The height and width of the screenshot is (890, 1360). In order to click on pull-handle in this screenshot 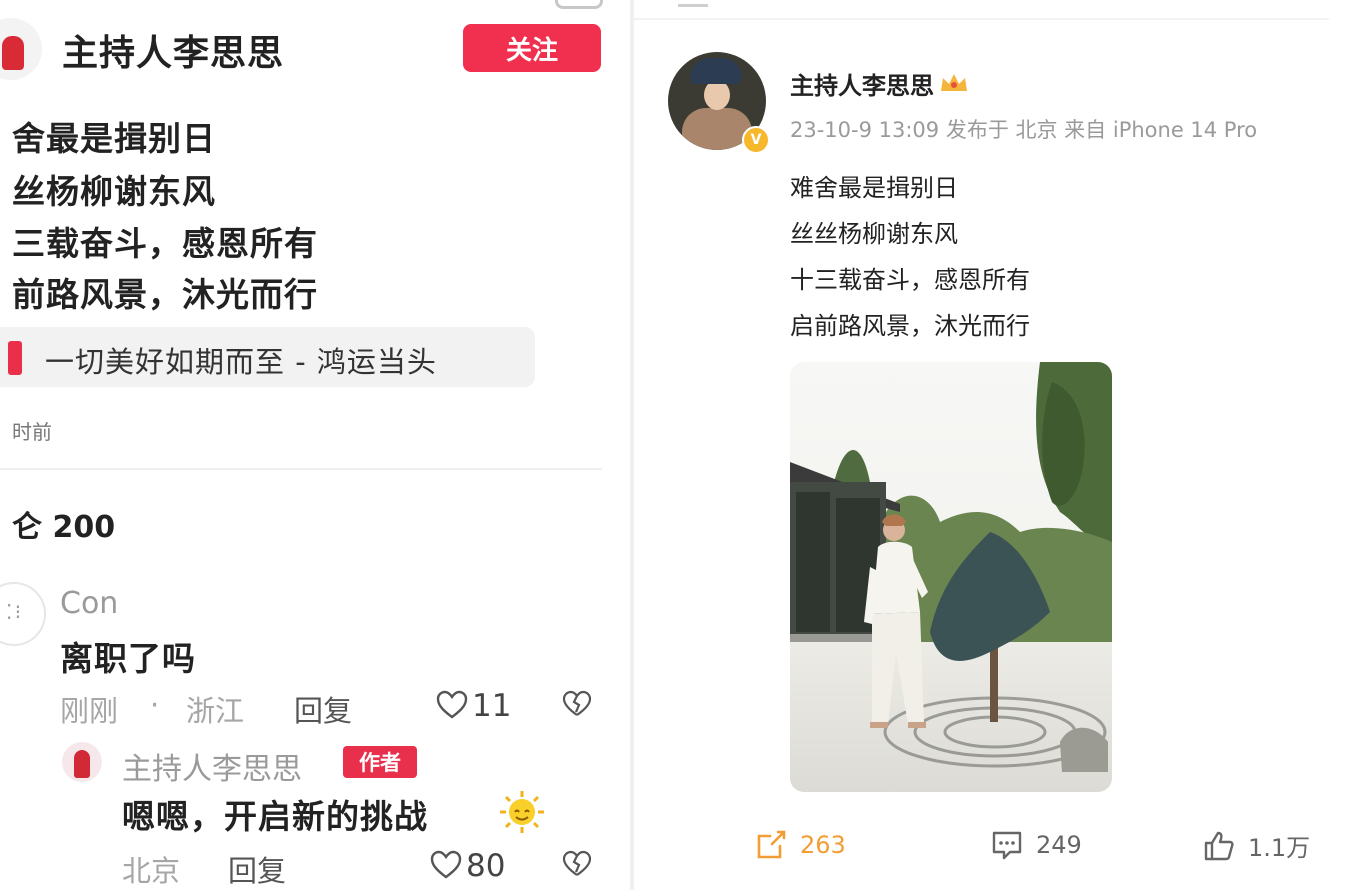, I will do `click(579, 4)`.